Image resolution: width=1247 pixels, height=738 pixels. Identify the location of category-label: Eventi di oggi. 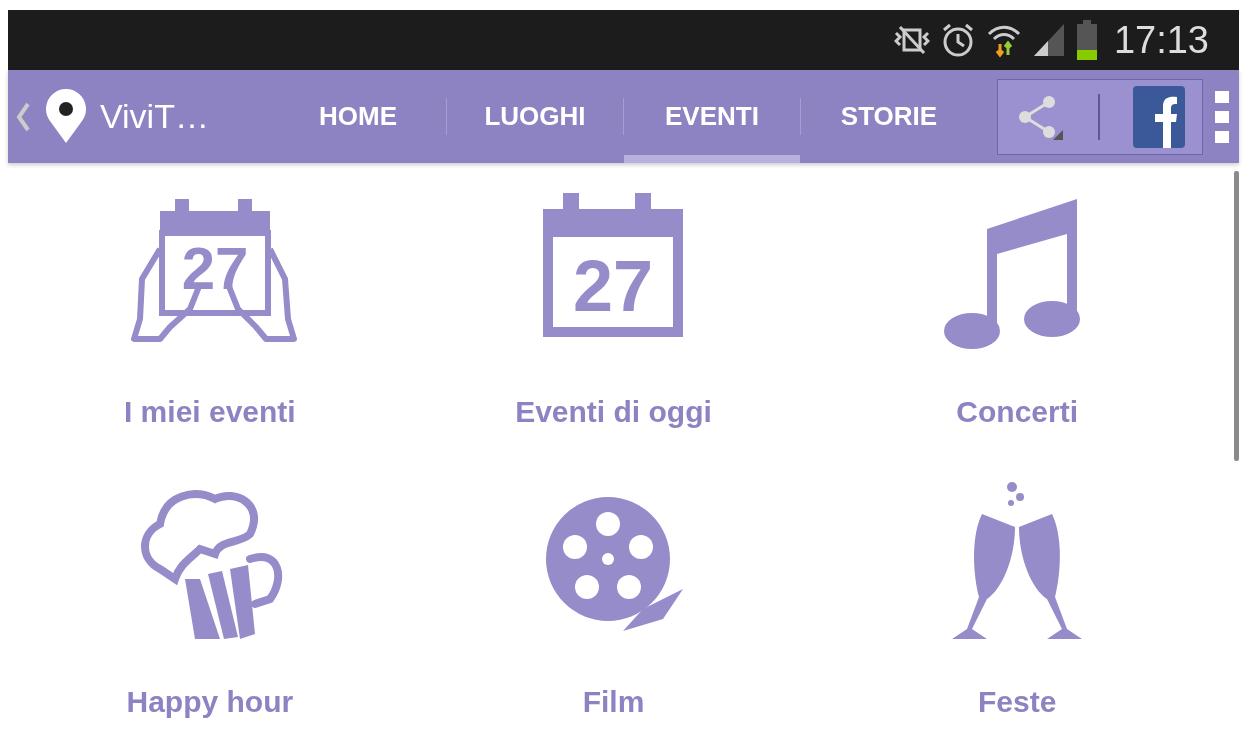
(613, 412).